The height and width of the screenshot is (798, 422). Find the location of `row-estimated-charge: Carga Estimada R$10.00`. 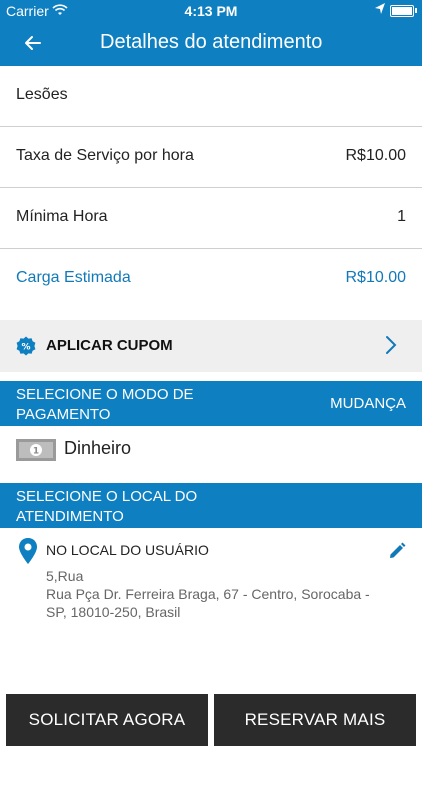

row-estimated-charge: Carga Estimada R$10.00 is located at coordinates (211, 279).